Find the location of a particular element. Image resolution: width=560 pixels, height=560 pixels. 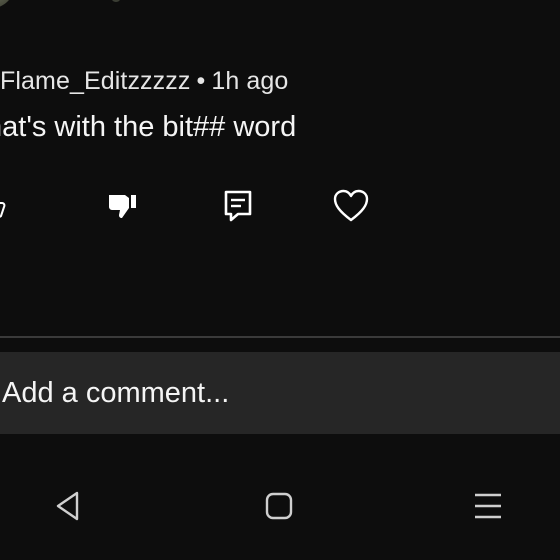

menu-lines-icon is located at coordinates (488, 506).